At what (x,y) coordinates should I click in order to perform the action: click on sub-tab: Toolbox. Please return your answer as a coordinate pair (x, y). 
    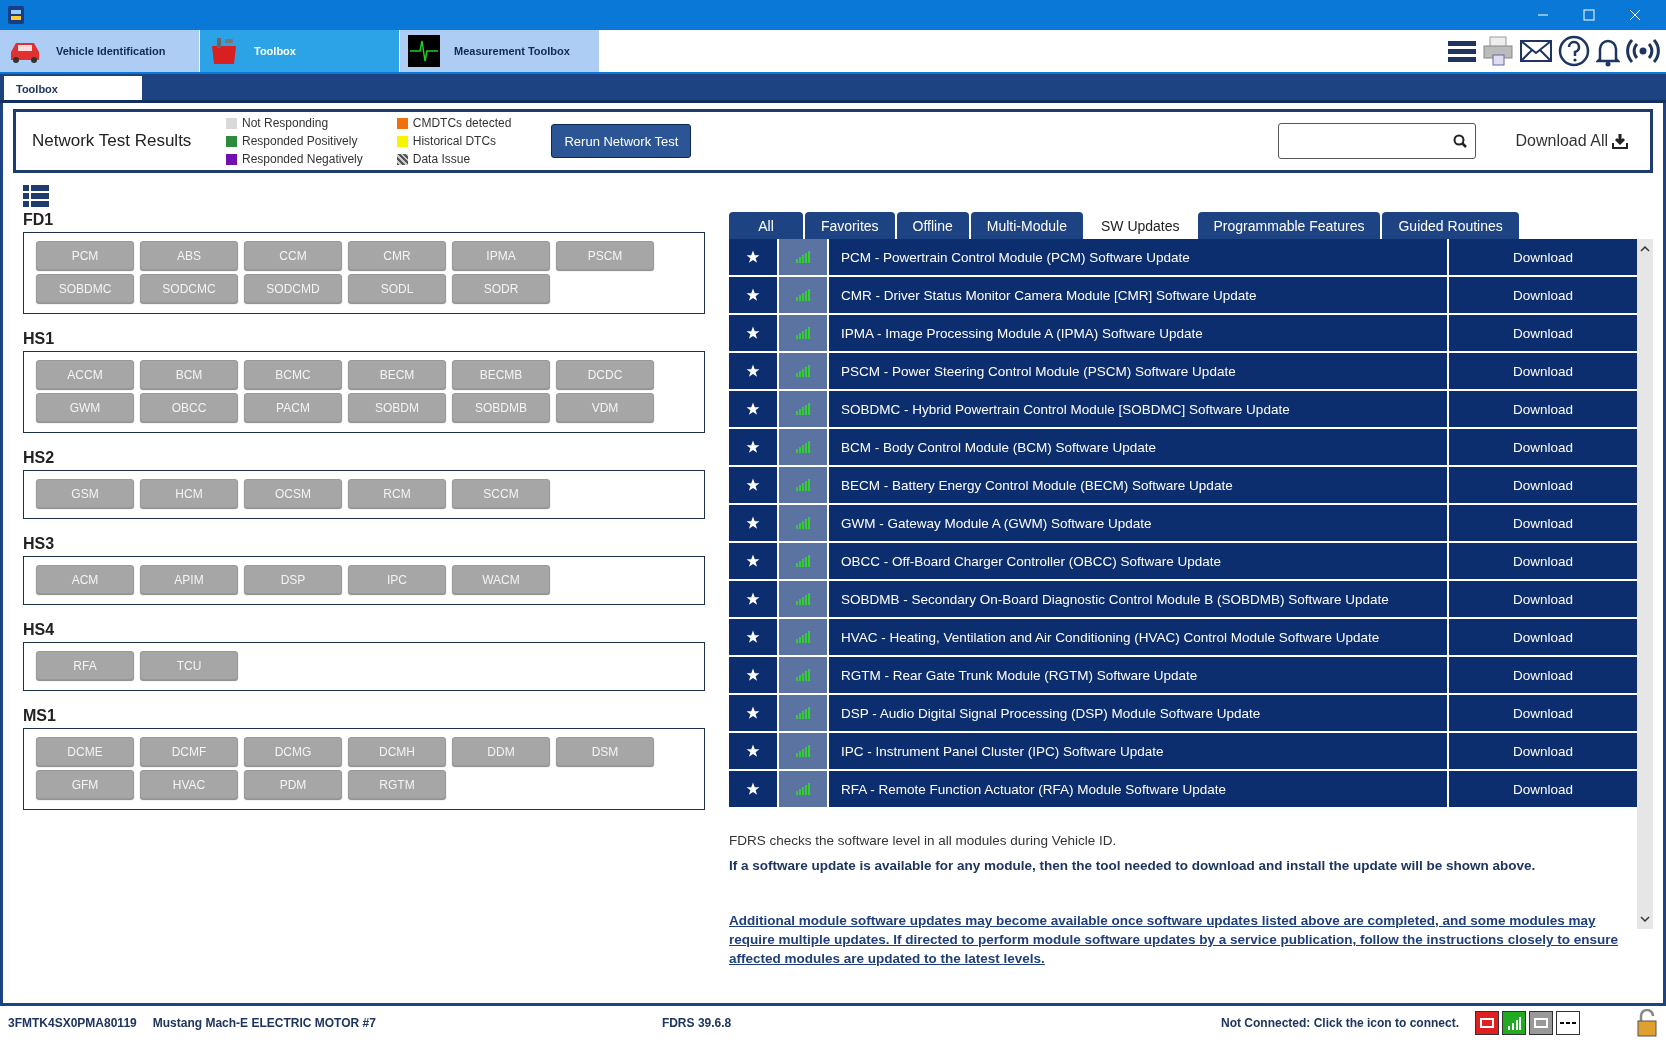
    Looking at the image, I should click on (73, 88).